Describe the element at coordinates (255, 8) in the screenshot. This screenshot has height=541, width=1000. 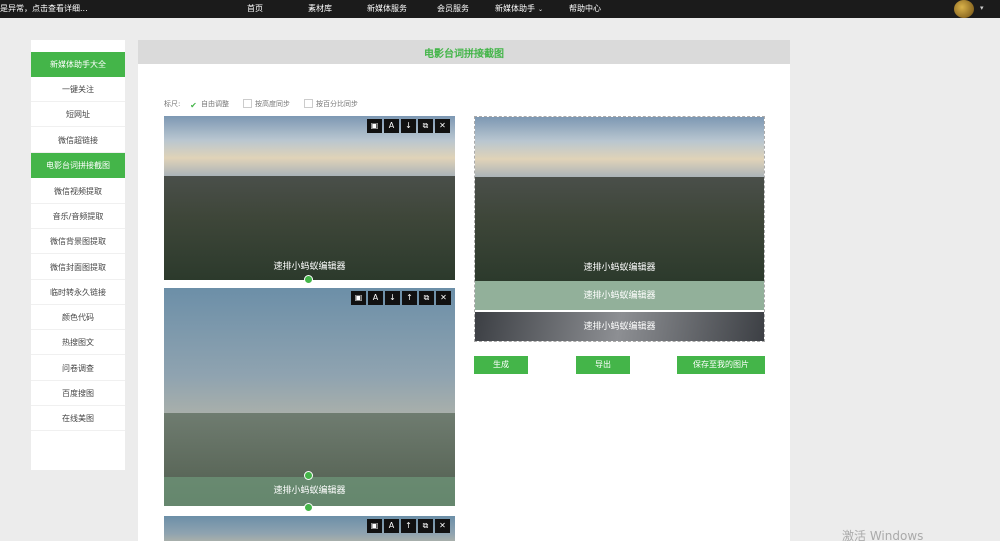
I see `nav-home: 首页` at that location.